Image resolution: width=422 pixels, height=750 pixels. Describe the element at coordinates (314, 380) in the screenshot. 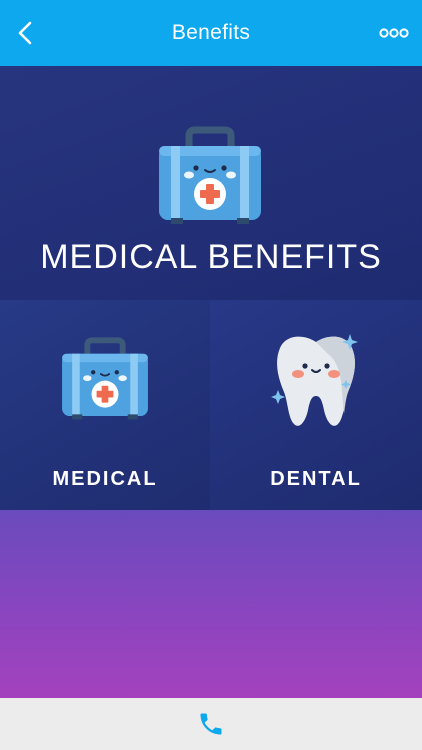

I see `tooth-icon` at that location.